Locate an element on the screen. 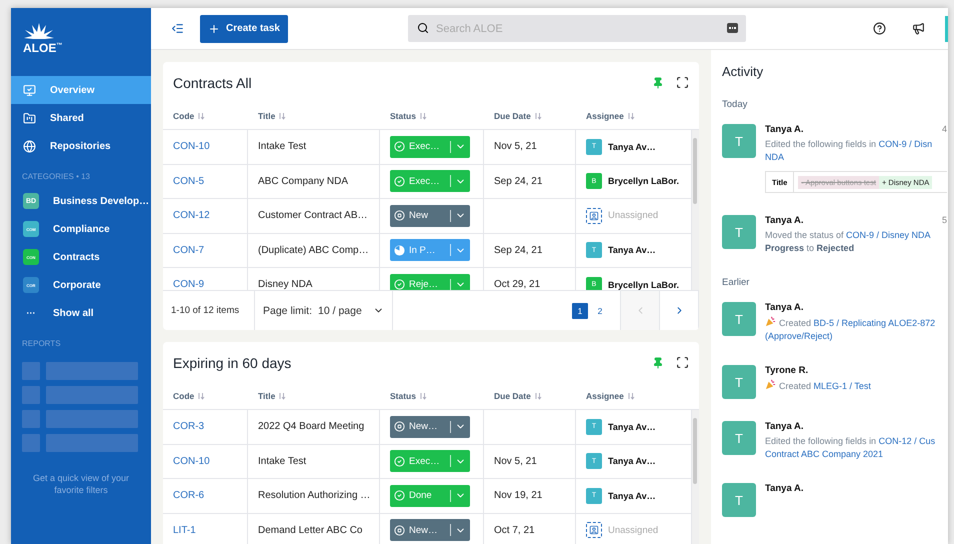 This screenshot has height=544, width=954. scrollbar is located at coordinates (695, 210).